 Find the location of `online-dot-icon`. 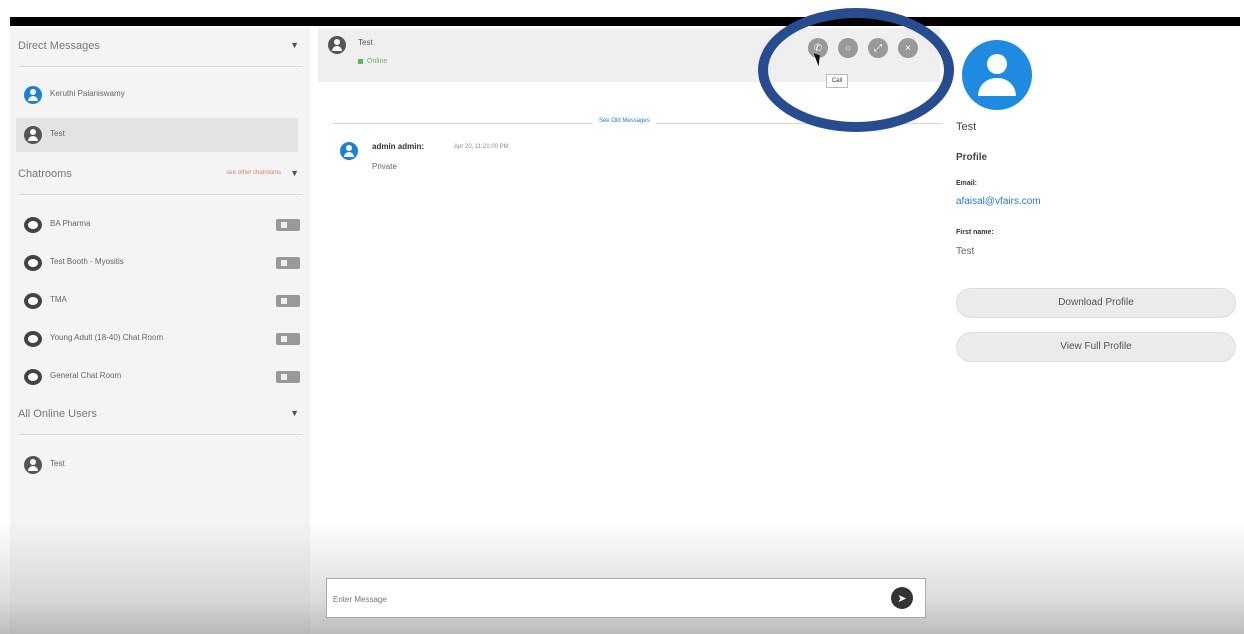

online-dot-icon is located at coordinates (360, 61).